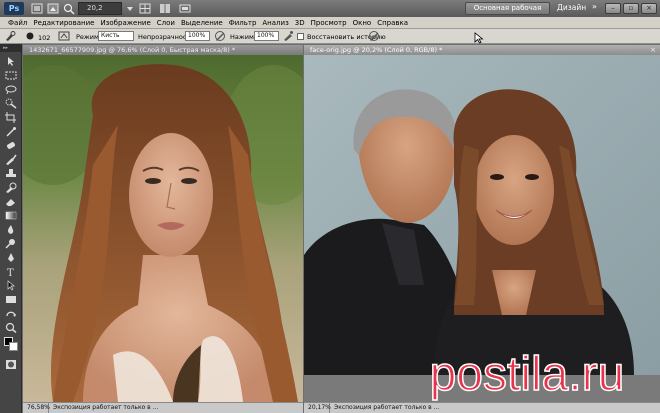 This screenshot has width=660, height=413. What do you see at coordinates (11, 173) in the screenshot?
I see `clone-stamp-tool-icon` at bounding box center [11, 173].